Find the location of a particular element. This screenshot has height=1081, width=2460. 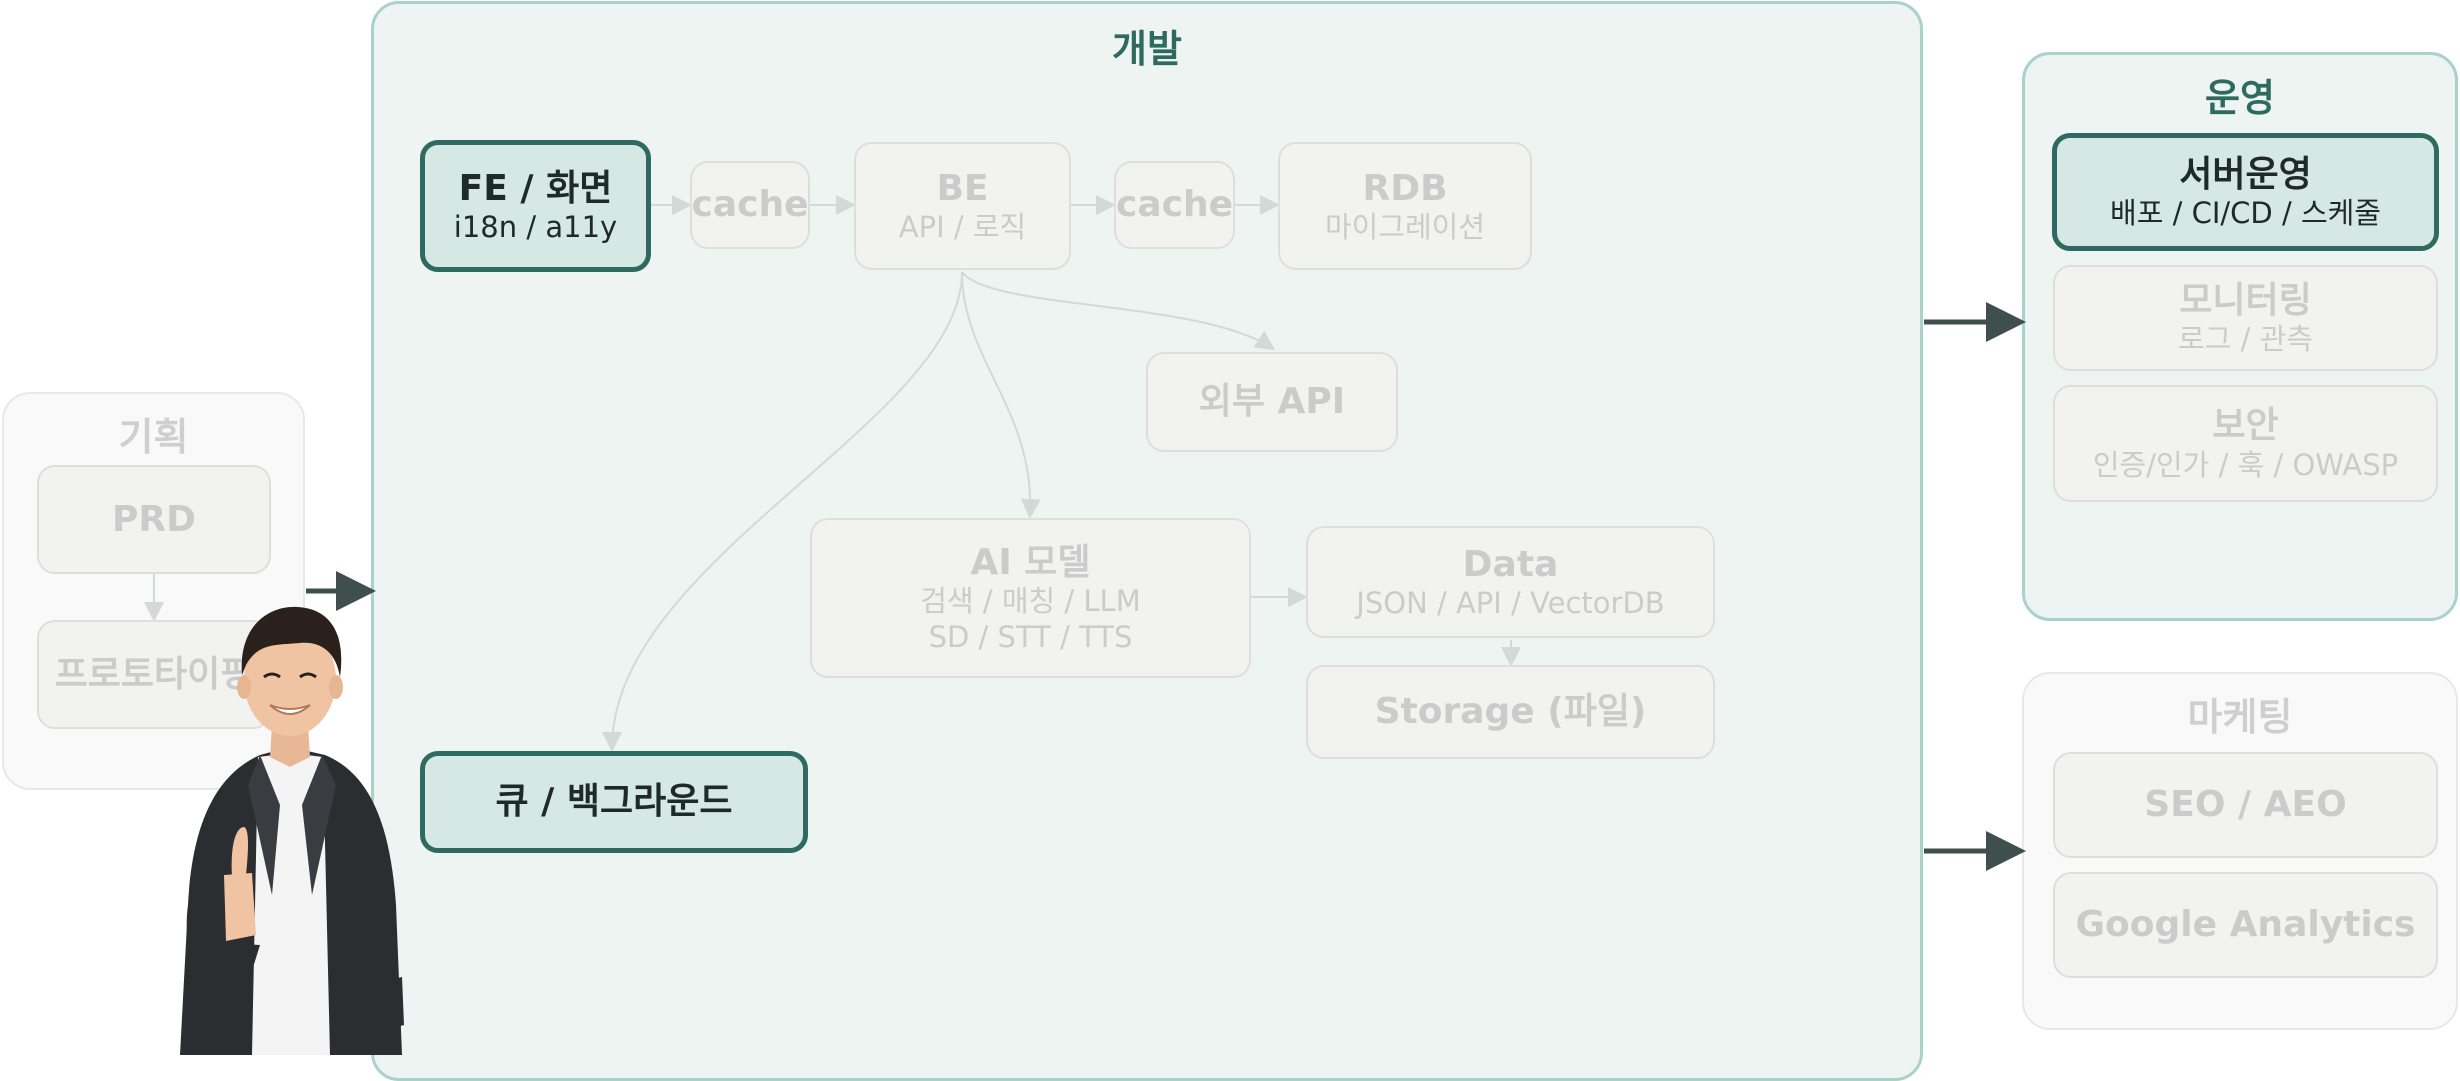

node-server-ops: 서버운영 배포 / CI/CD / 스케줄 is located at coordinates (2245, 192).